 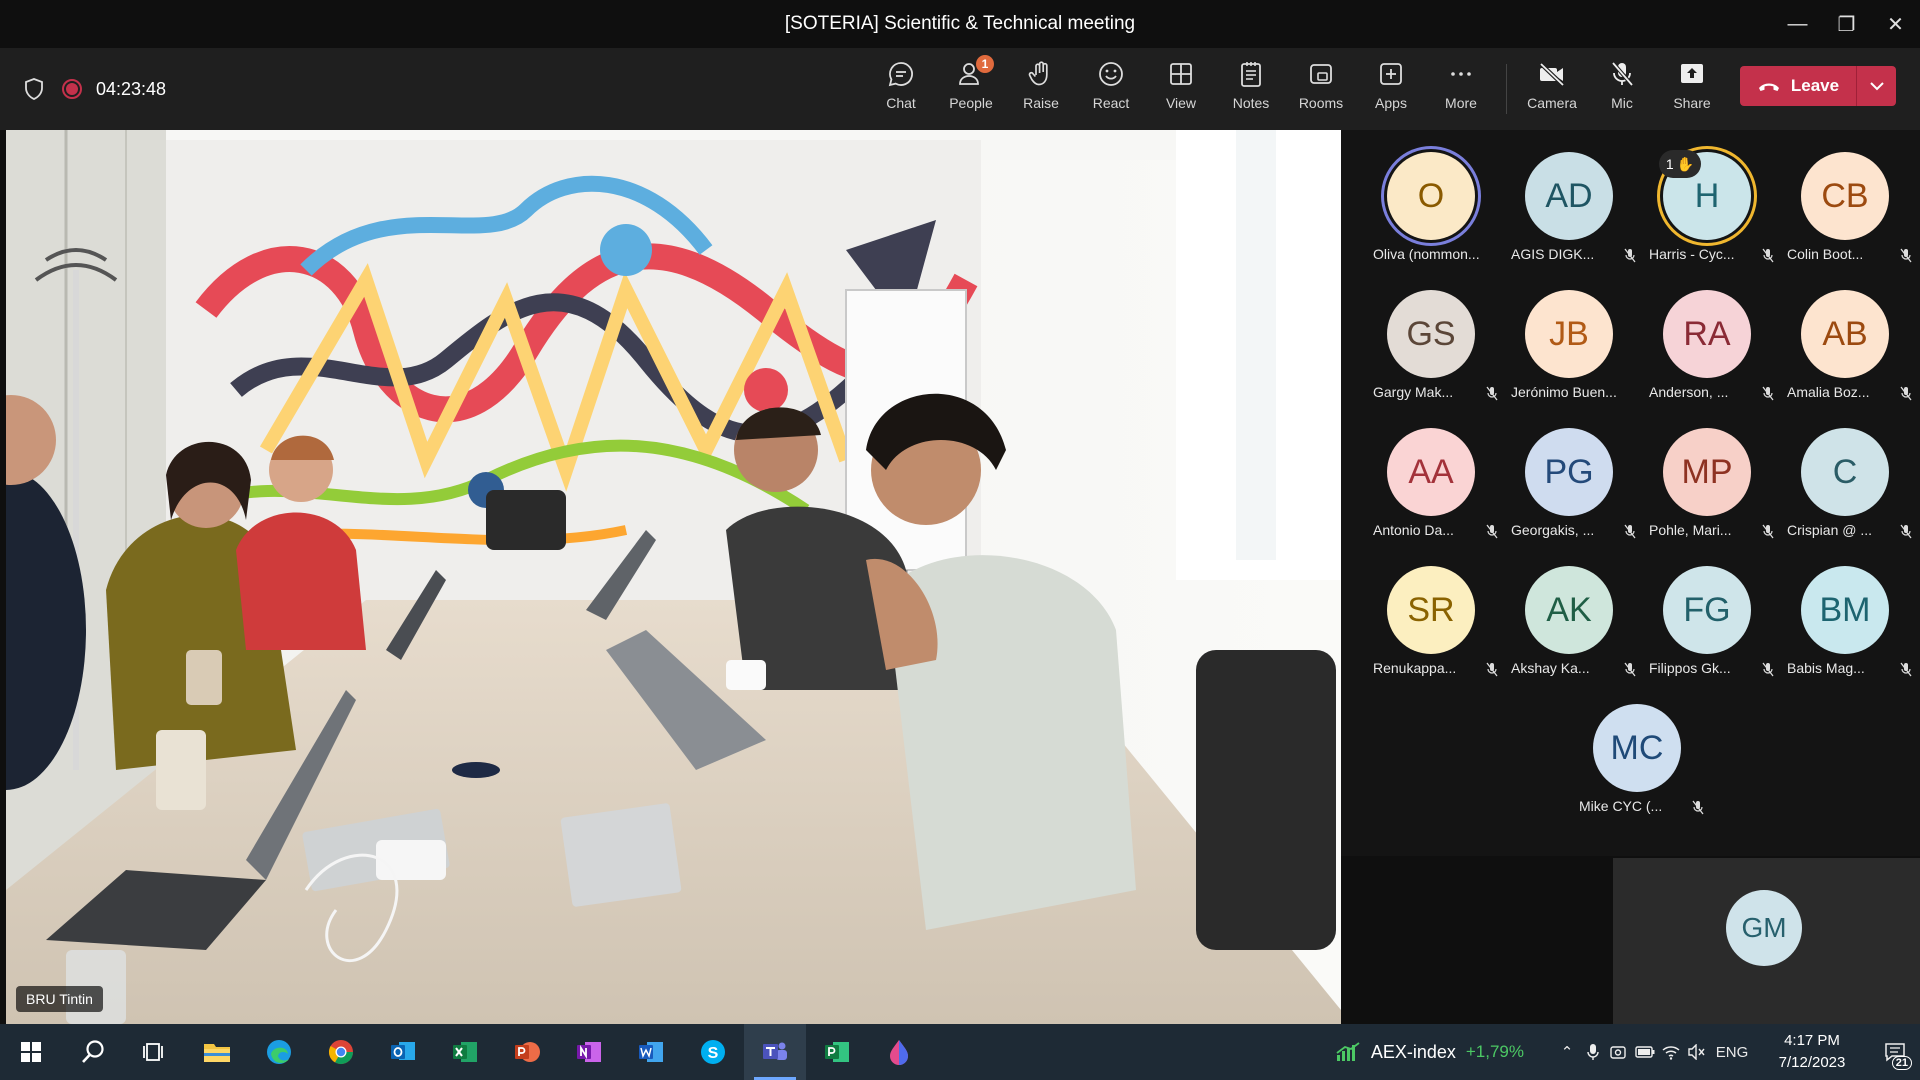 What do you see at coordinates (1895, 24) in the screenshot?
I see `close-button: ✕` at bounding box center [1895, 24].